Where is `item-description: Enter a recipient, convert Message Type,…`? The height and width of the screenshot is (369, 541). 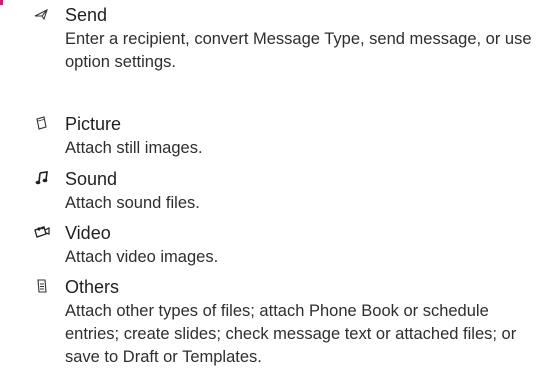 item-description: Enter a recipient, convert Message Type,… is located at coordinates (298, 50).